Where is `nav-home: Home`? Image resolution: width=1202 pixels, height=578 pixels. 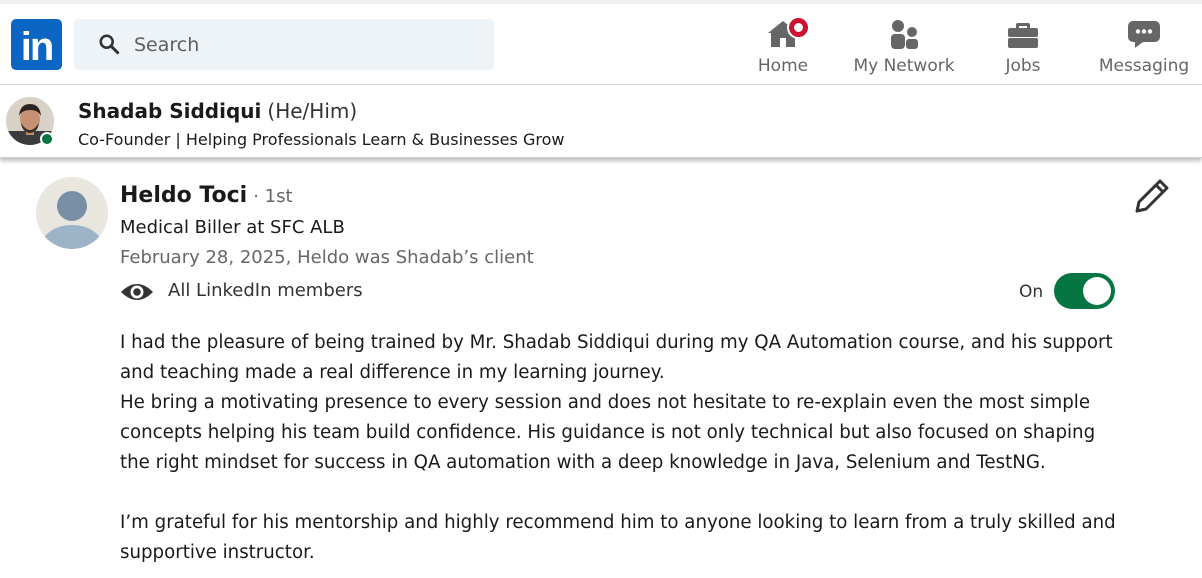
nav-home: Home is located at coordinates (783, 47).